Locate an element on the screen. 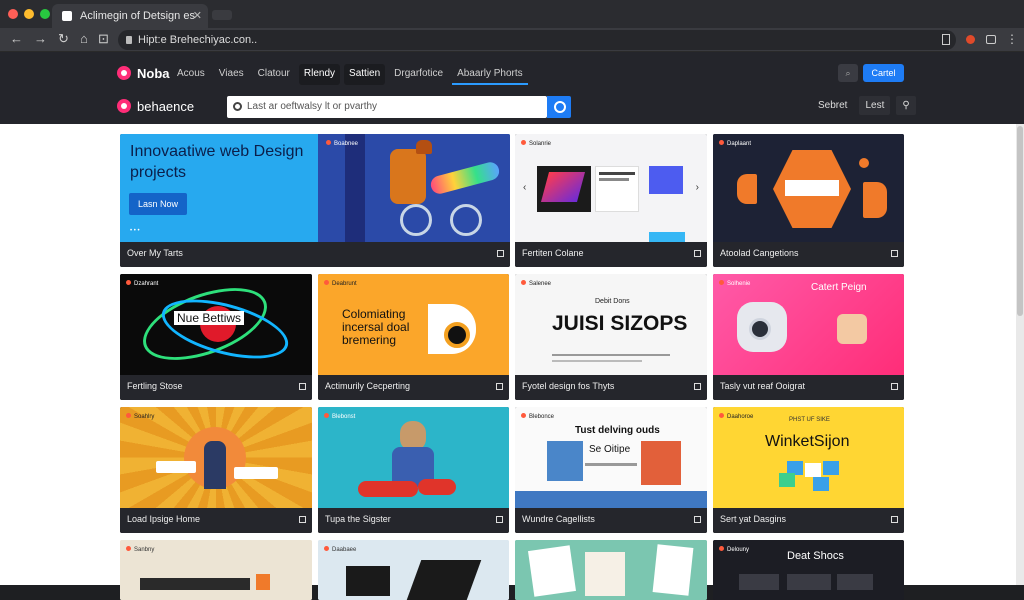  close-window-button is located at coordinates (13, 14).